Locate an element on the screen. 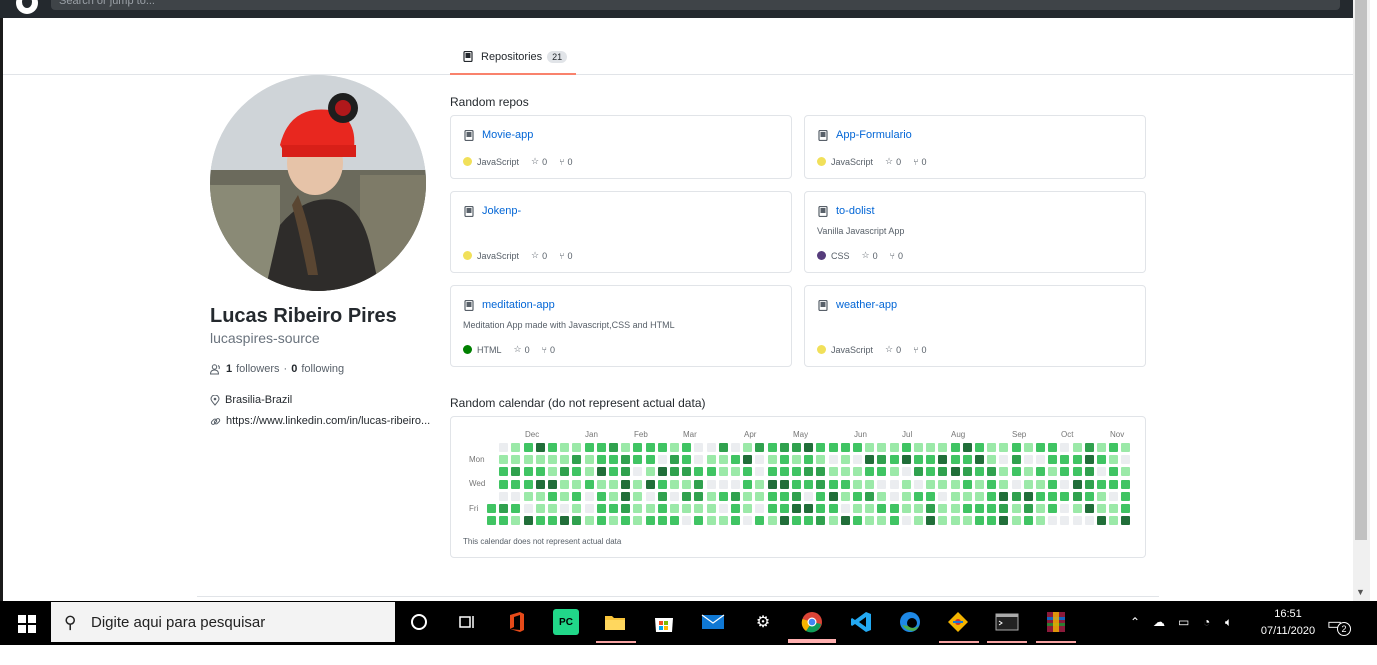 The image size is (1377, 665). repo-meta: JavaScript ☆ 0 ⑂ 0 is located at coordinates (518, 161).